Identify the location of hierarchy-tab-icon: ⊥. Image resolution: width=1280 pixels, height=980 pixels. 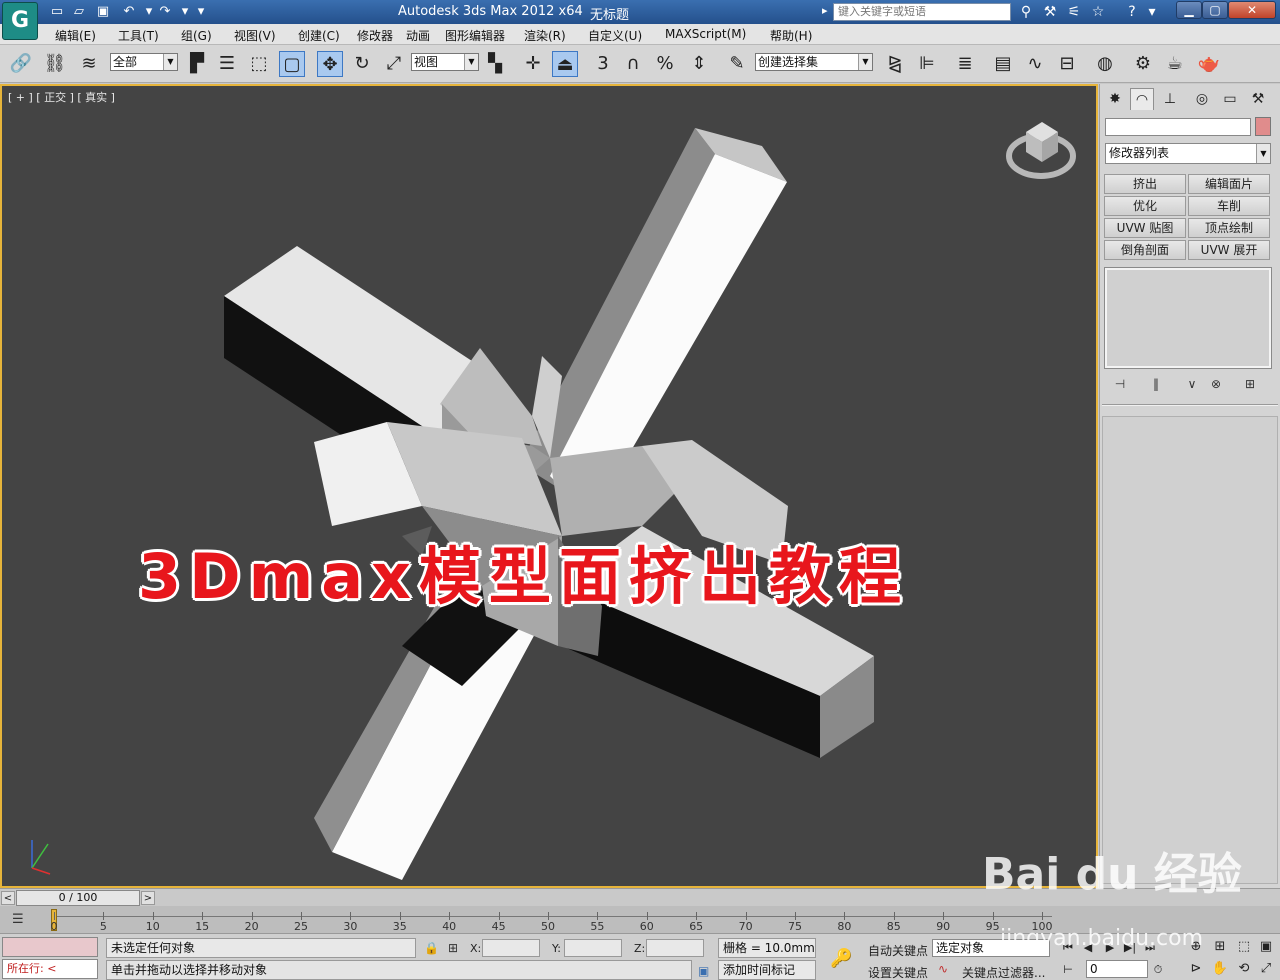
(1170, 99).